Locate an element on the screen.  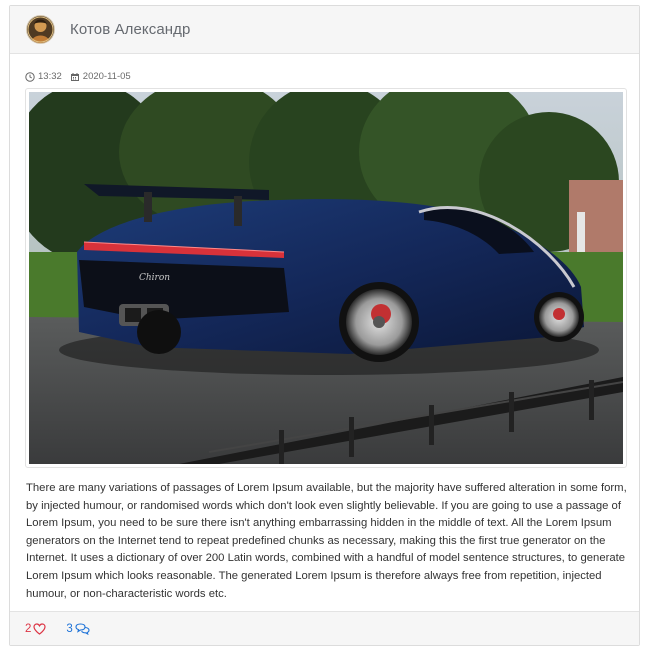
post-footer: 2 3 is located at coordinates (324, 628).